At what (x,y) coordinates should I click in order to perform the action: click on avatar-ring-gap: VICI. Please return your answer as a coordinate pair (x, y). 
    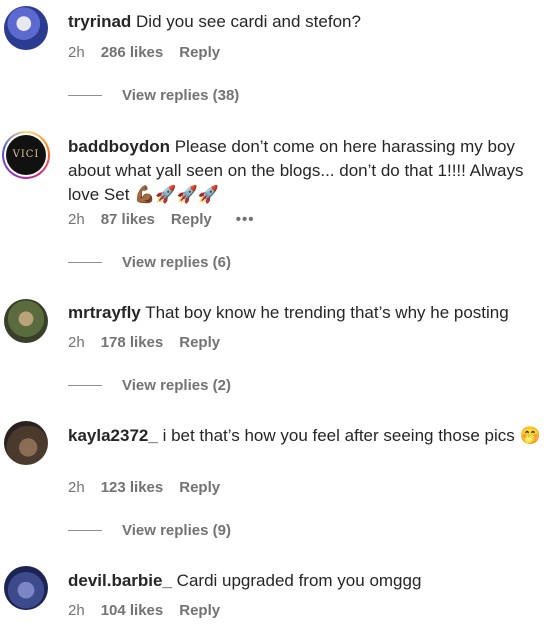
    Looking at the image, I should click on (26, 155).